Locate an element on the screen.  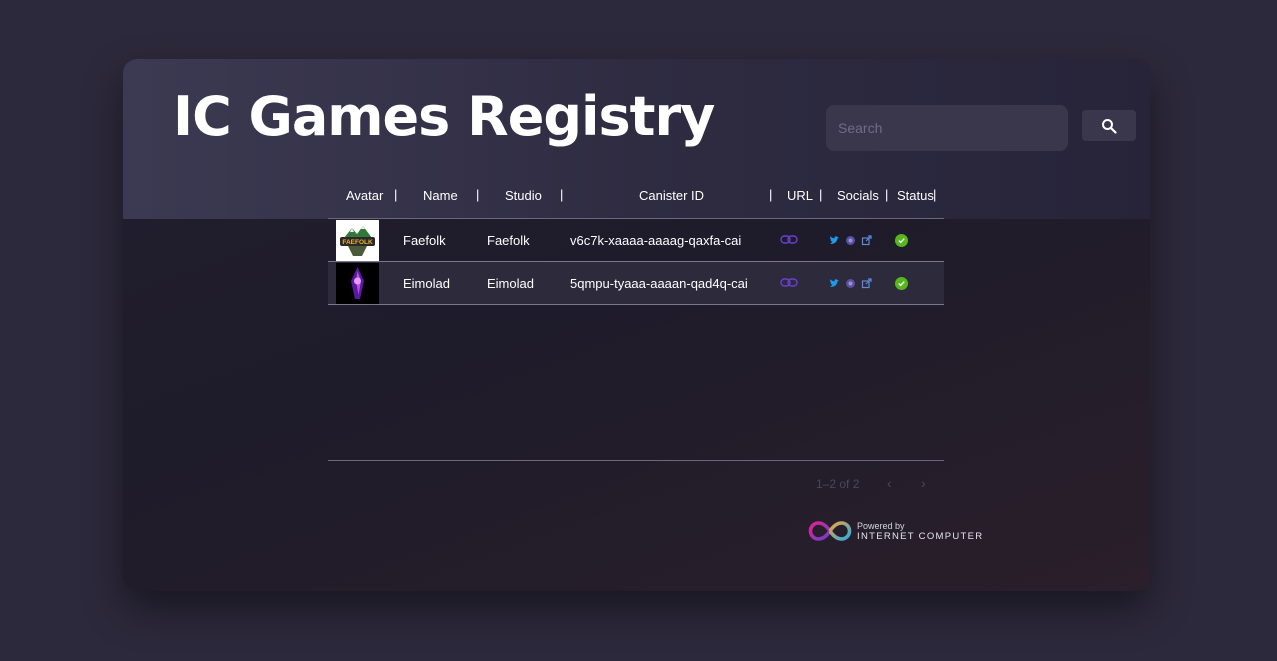
avatar-eimolad is located at coordinates (357, 283).